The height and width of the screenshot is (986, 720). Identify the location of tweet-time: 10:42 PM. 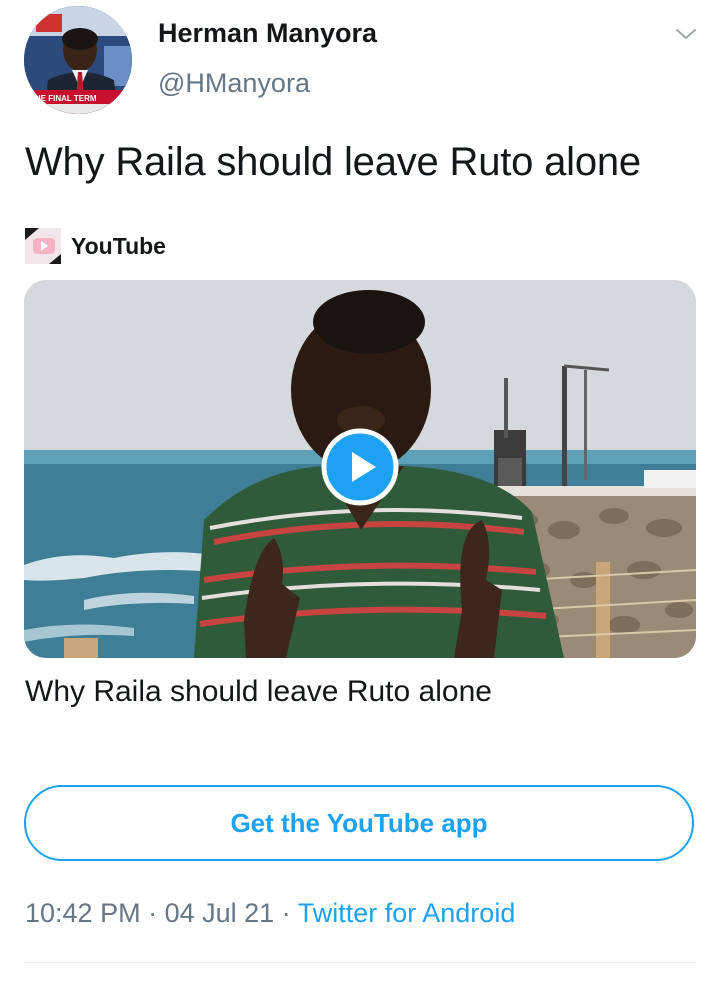
(83, 913).